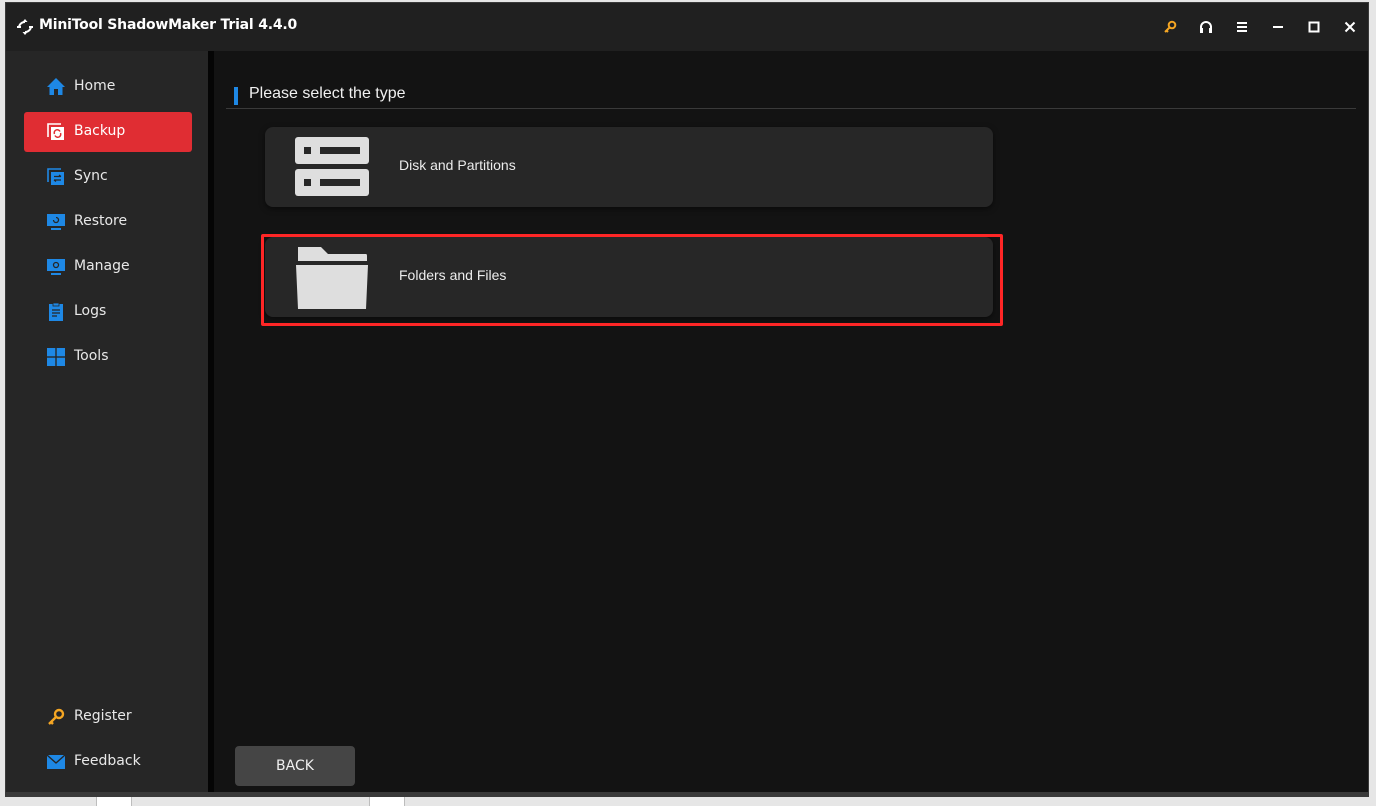  I want to click on register-key-button, so click(1170, 27).